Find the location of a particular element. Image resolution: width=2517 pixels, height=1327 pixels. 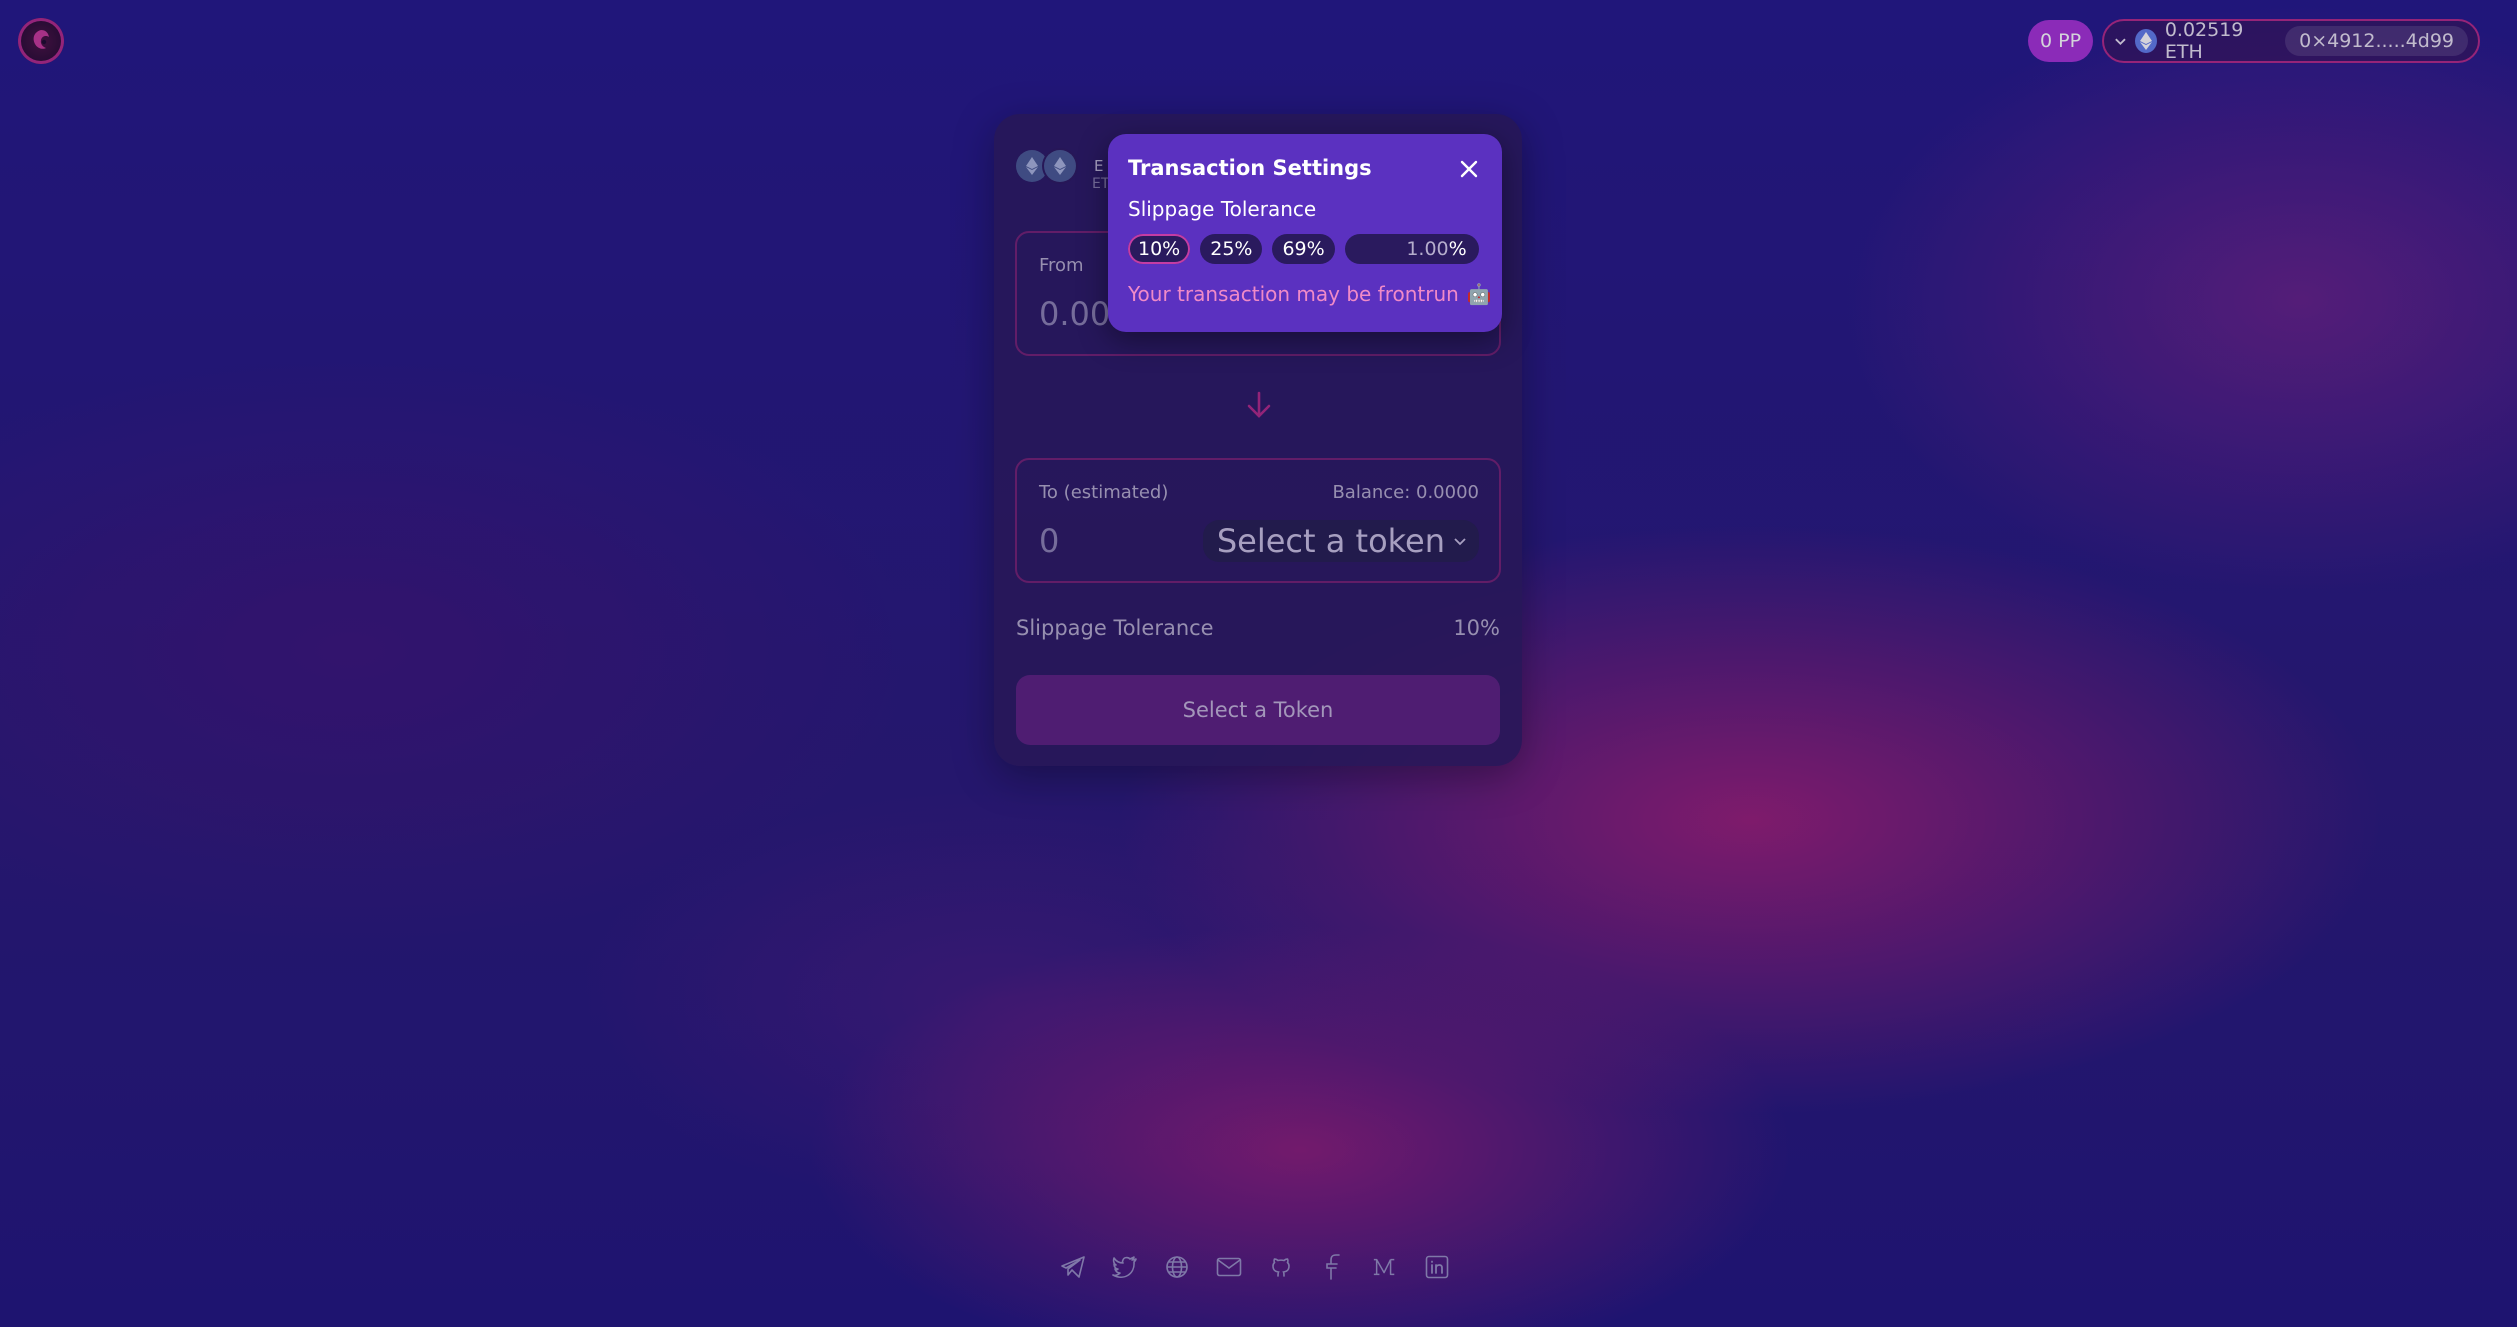

slippage-option-10: 10% is located at coordinates (1159, 249).